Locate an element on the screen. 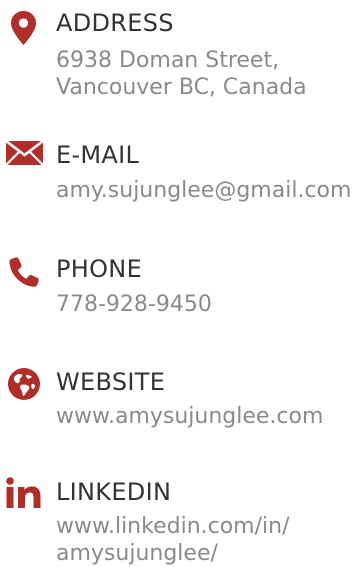 This screenshot has height=567, width=358. phone-icon is located at coordinates (24, 272).